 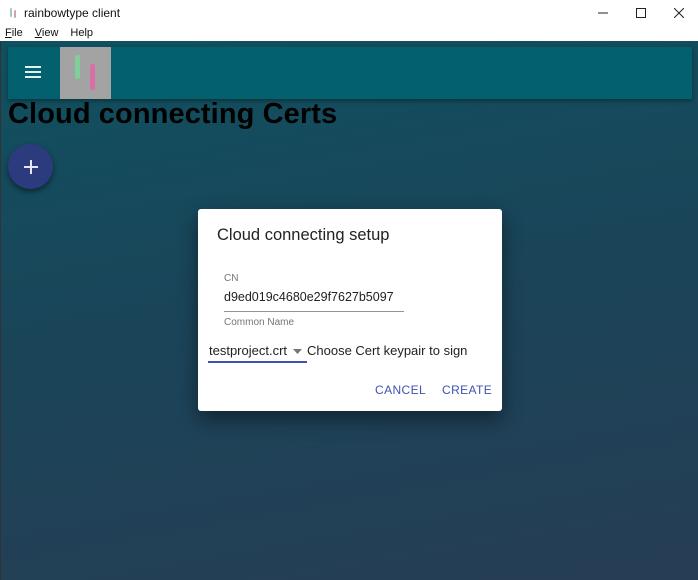 What do you see at coordinates (248, 350) in the screenshot?
I see `keypair-select-value: testproject.crt` at bounding box center [248, 350].